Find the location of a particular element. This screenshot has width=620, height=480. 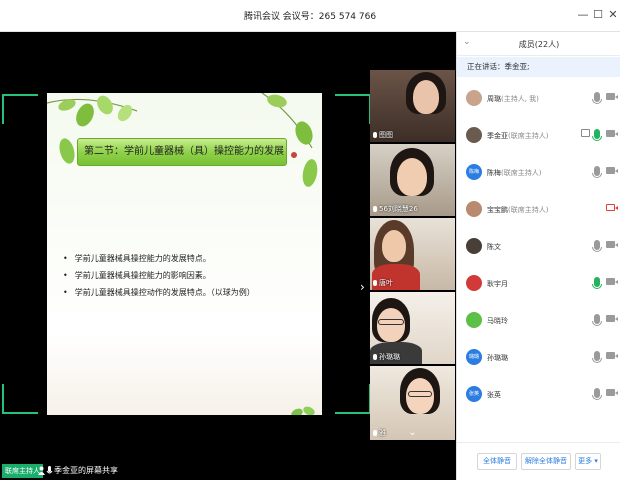

member-name-text: 马晓玲 is located at coordinates (497, 321).